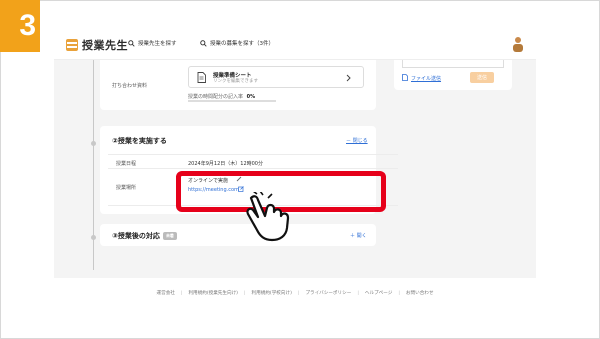 This screenshot has width=600, height=339. I want to click on section-after-class: ③授業後の対応 未着 ＋ 開く, so click(238, 235).